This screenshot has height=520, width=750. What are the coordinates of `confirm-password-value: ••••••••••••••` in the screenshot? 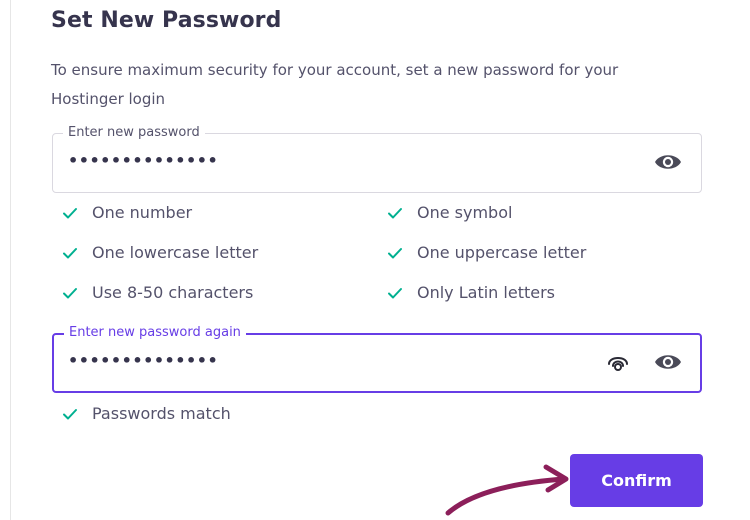 It's located at (143, 360).